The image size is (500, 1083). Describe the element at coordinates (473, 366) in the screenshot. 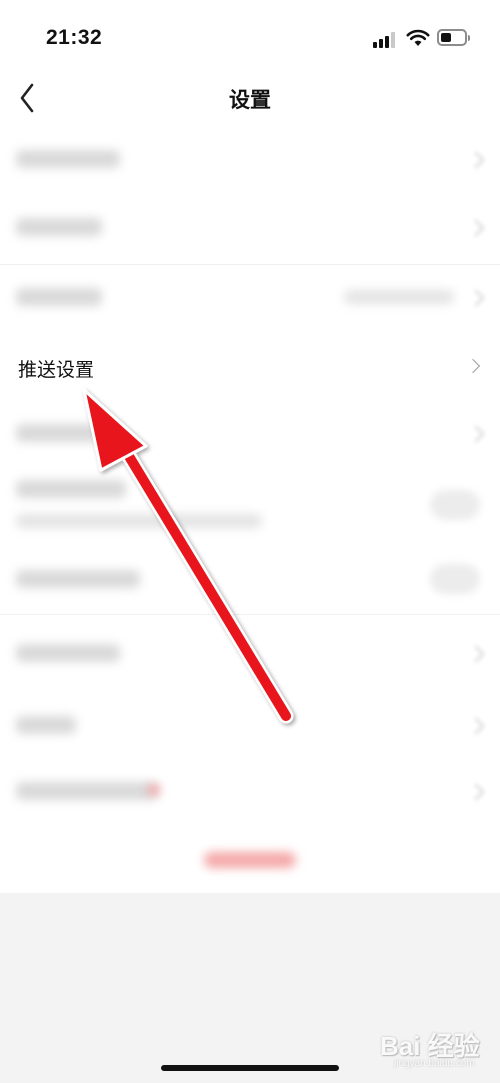

I see `chevron-right-icon` at that location.